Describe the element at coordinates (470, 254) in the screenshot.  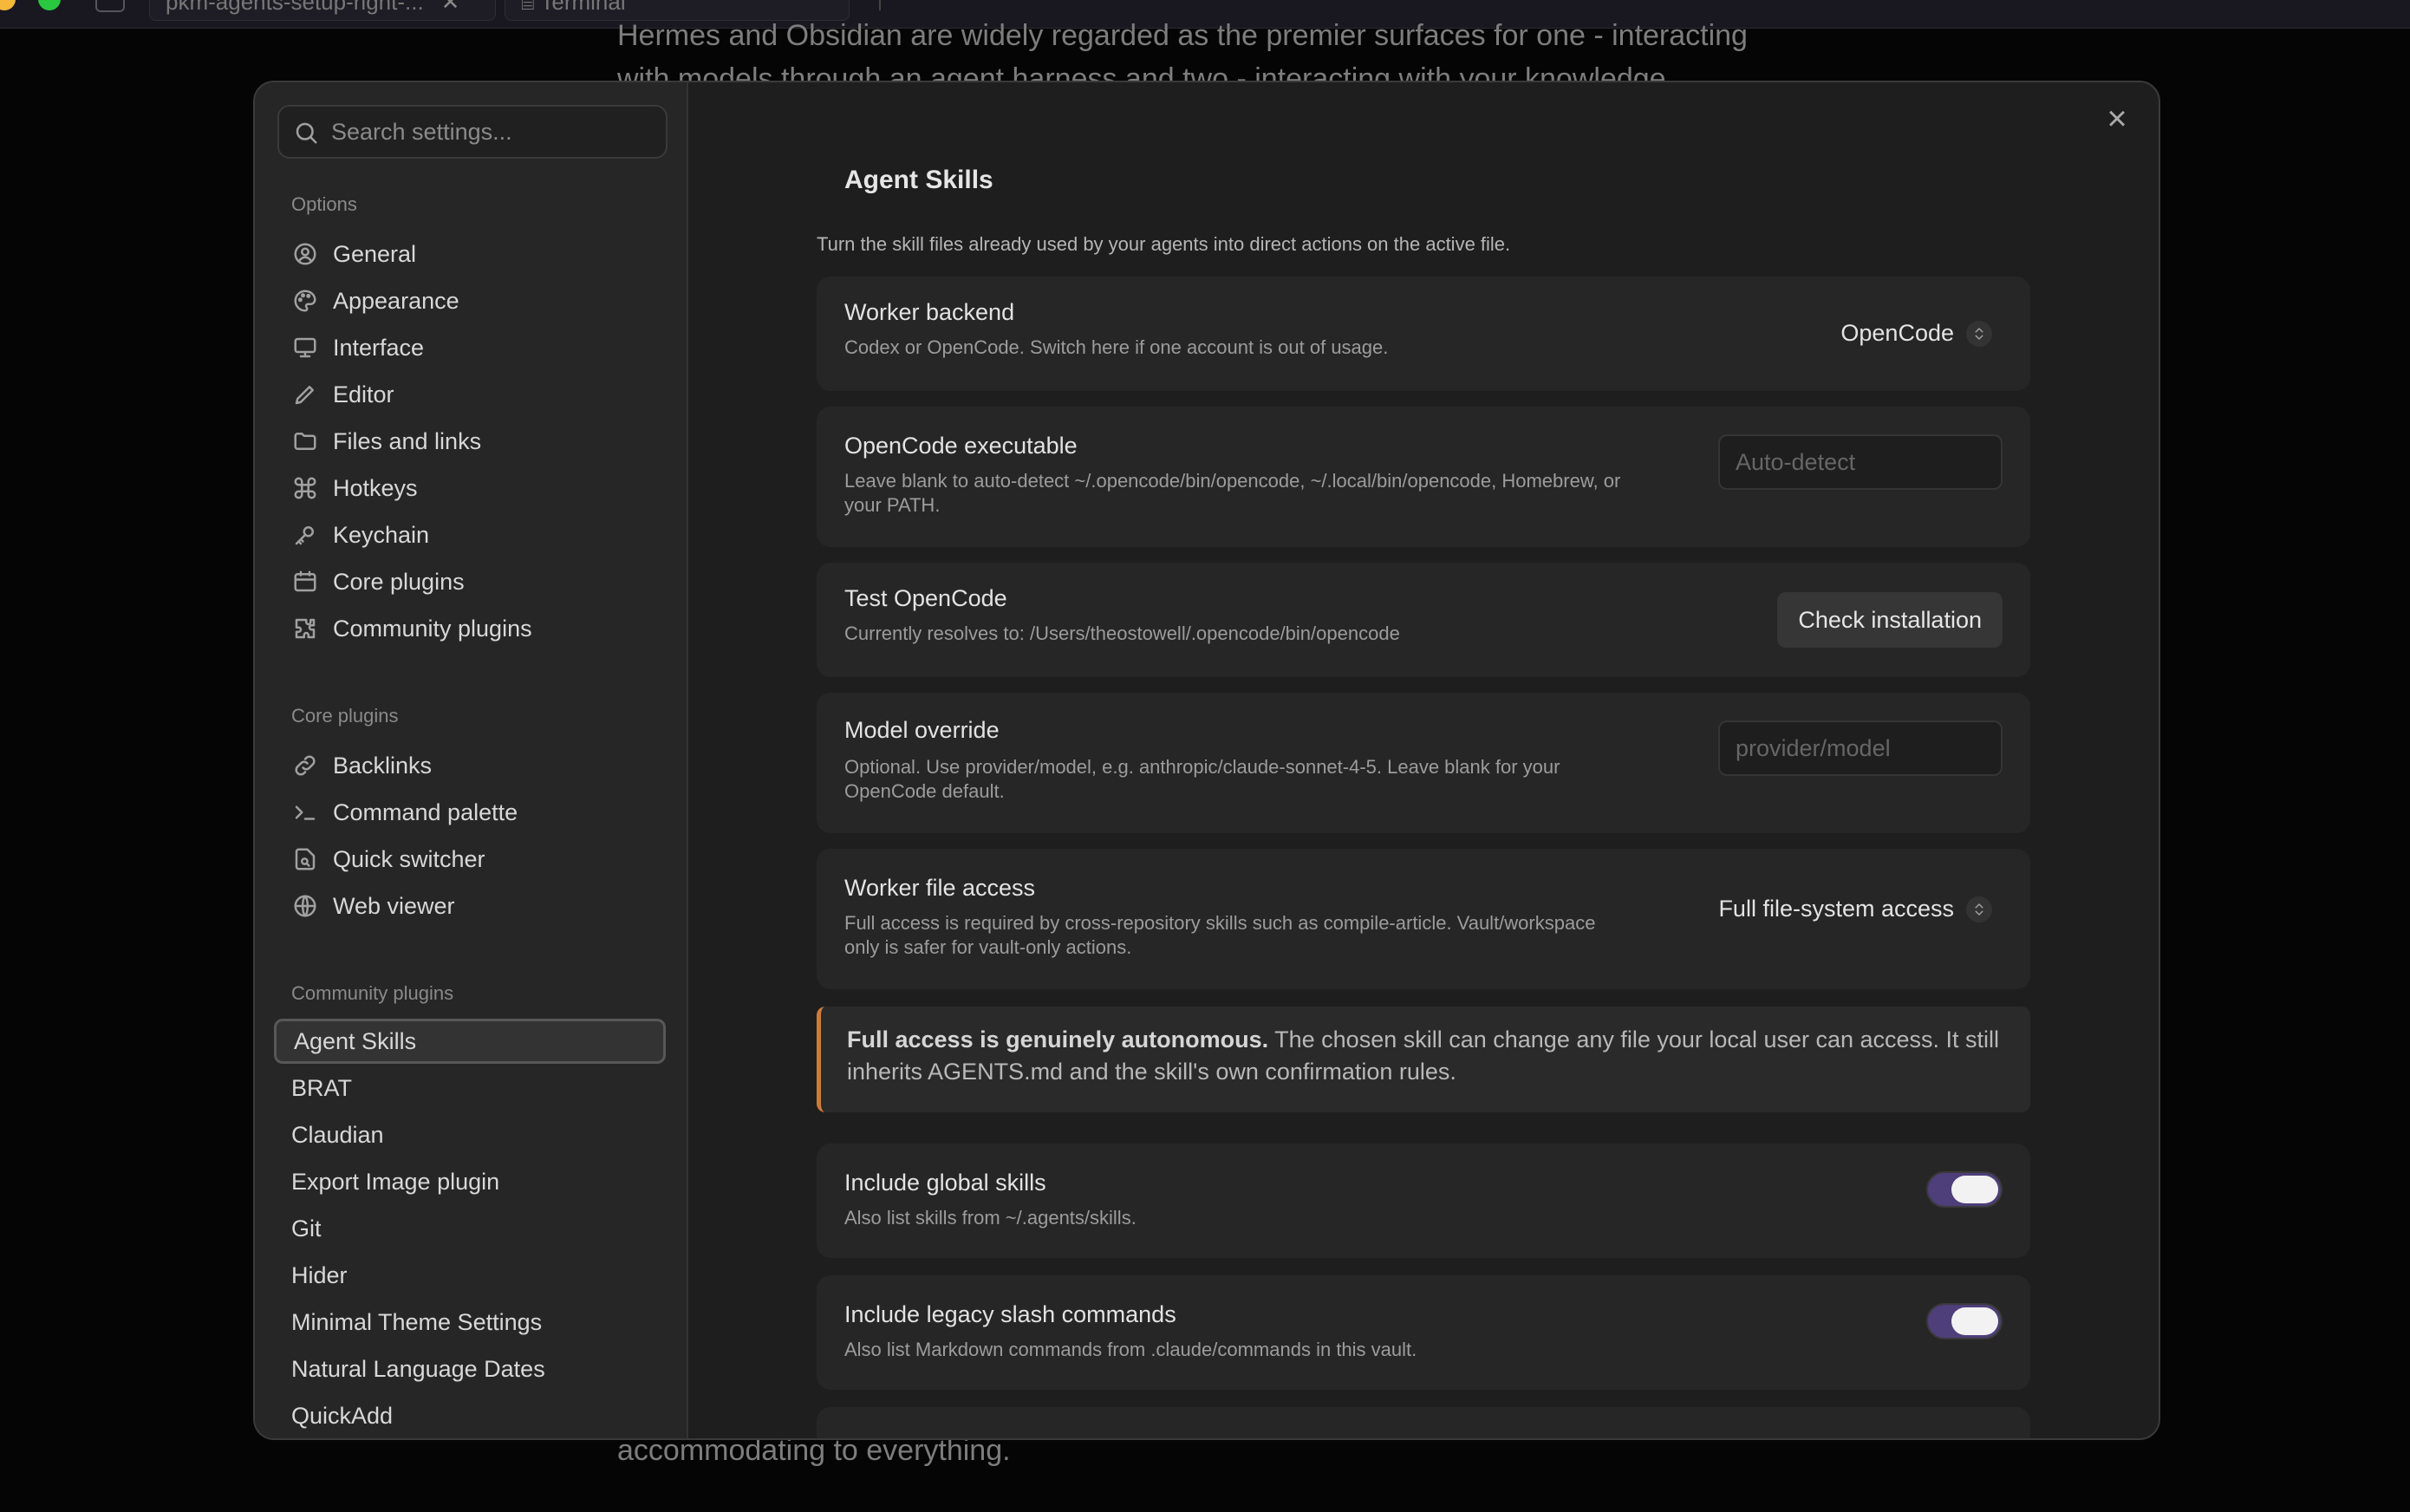
I see `sidebar-item-general: General` at that location.